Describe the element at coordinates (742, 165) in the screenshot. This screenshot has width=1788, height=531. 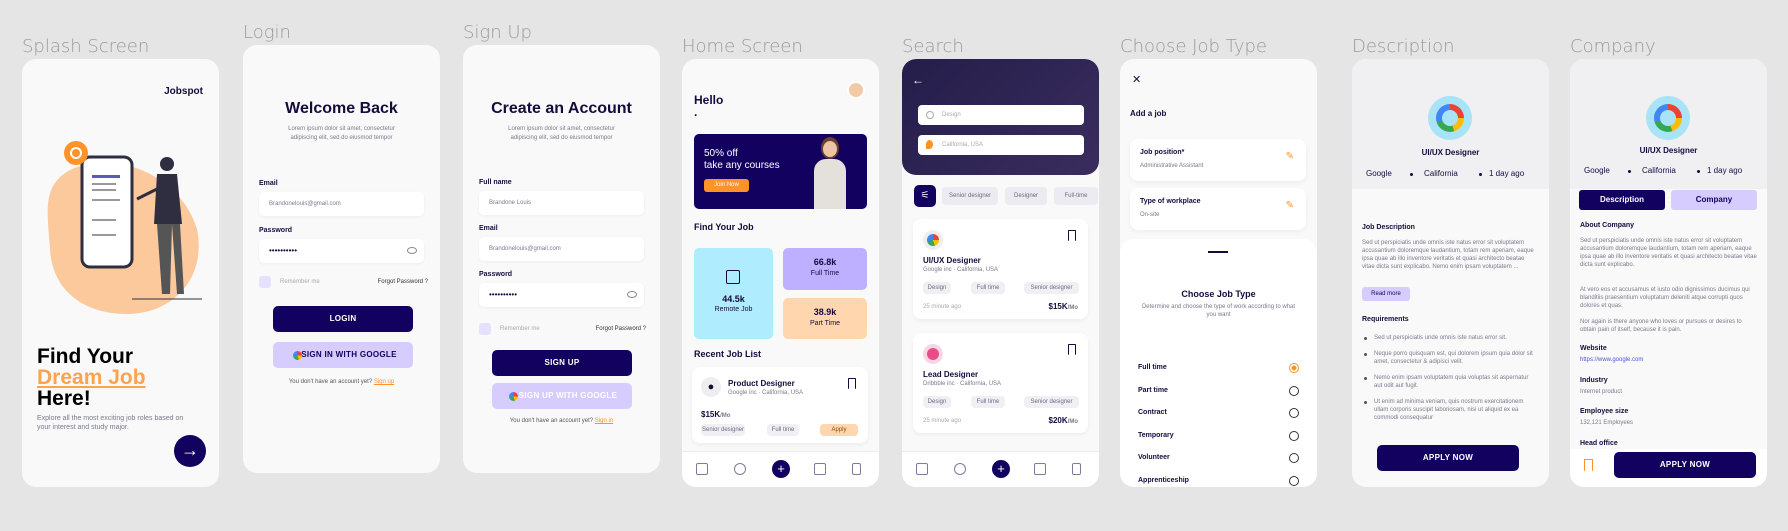
I see `banner-line2: take any courses` at that location.